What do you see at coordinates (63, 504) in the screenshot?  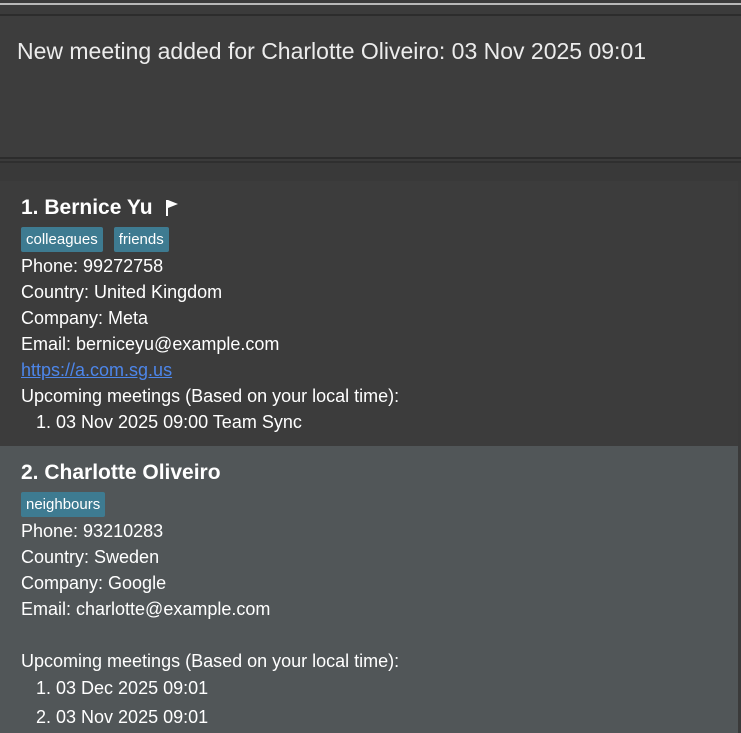 I see `tag: neighbours` at bounding box center [63, 504].